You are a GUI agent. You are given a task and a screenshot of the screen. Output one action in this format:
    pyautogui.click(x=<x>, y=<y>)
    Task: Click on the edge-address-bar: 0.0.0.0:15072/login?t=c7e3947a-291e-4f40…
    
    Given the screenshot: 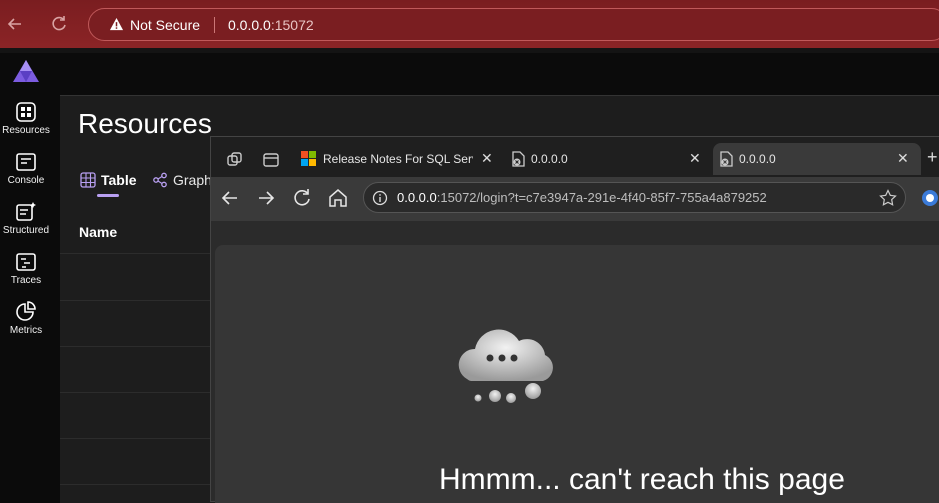 What is the action you would take?
    pyautogui.click(x=634, y=197)
    